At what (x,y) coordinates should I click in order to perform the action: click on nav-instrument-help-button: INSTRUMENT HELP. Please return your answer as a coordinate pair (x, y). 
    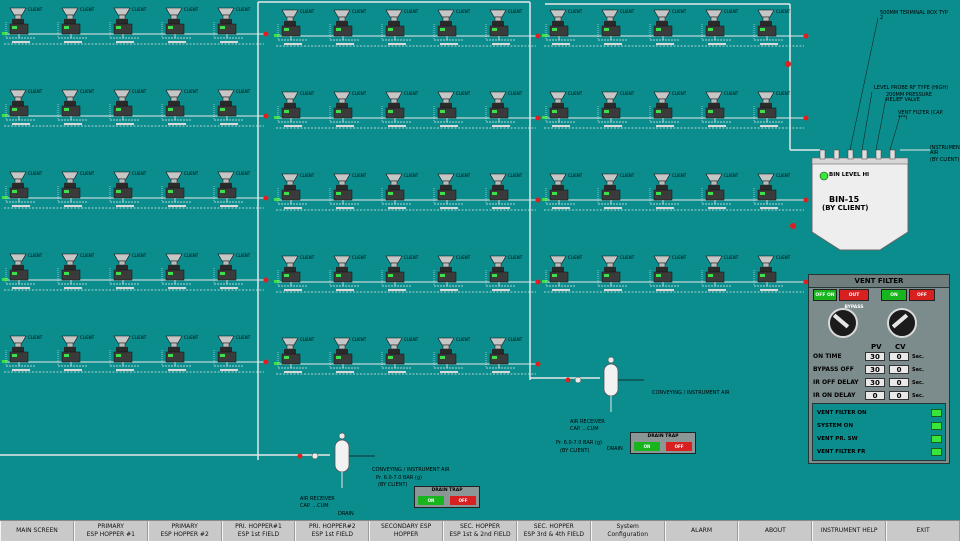
    Looking at the image, I should click on (849, 531).